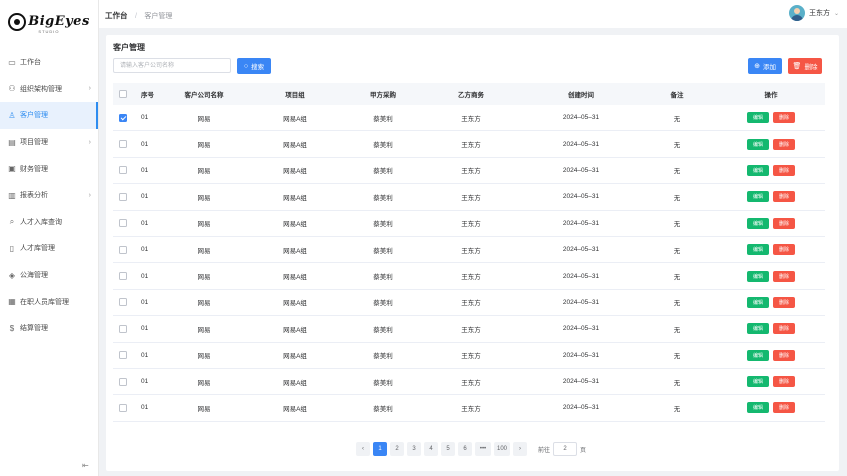 This screenshot has height=476, width=847. Describe the element at coordinates (49, 328) in the screenshot. I see `sidebar-item: $ 结算管理` at that location.